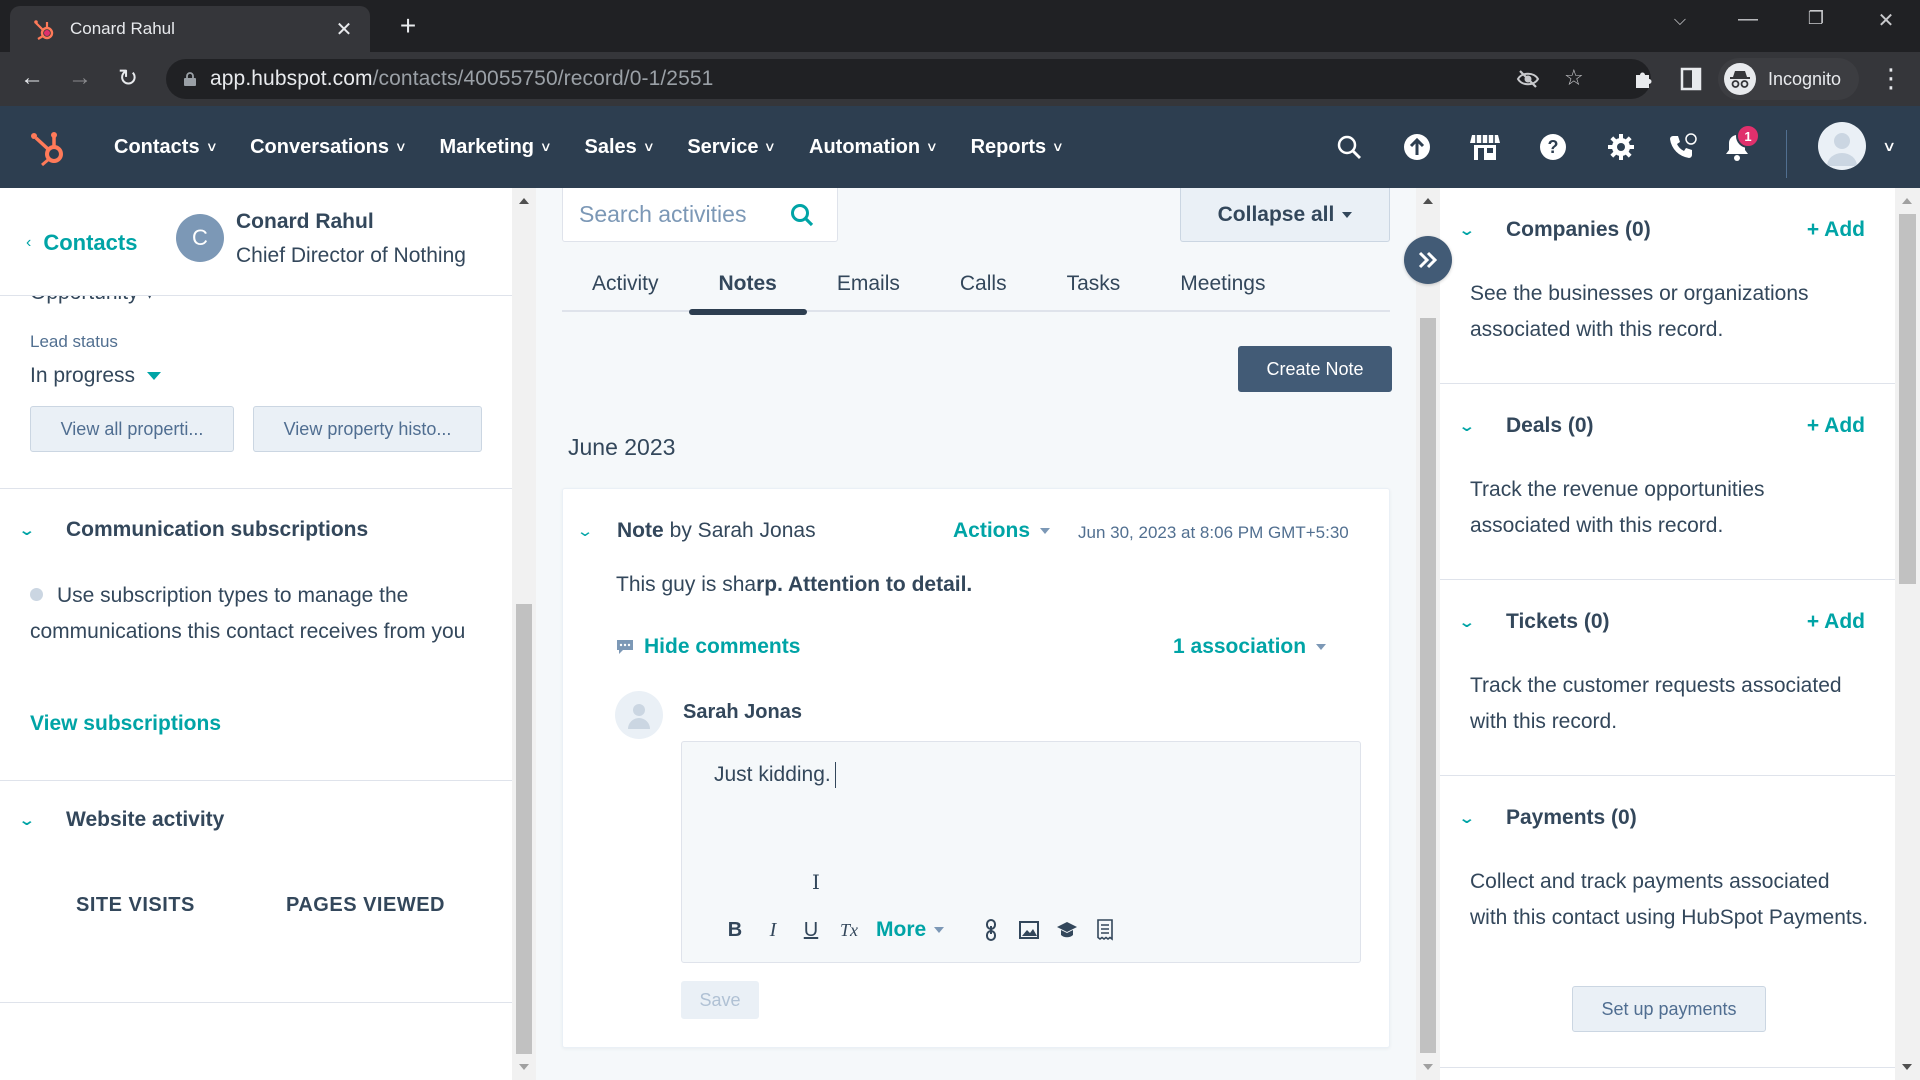 This screenshot has width=1920, height=1080. I want to click on note-actions-dropdown: Actions, so click(1002, 531).